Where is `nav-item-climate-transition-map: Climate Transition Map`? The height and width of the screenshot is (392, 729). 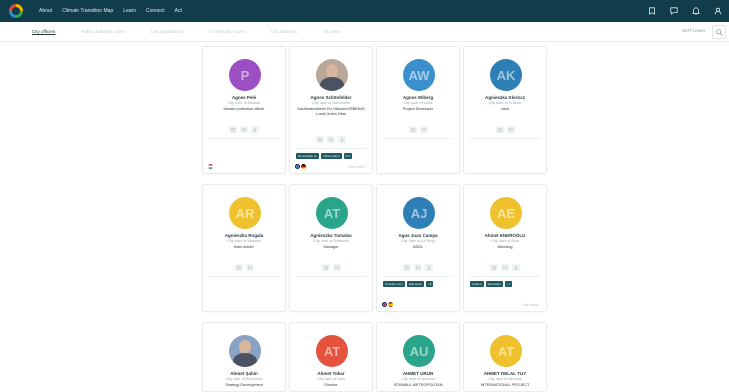
nav-item-climate-transition-map: Climate Transition Map is located at coordinates (87, 11).